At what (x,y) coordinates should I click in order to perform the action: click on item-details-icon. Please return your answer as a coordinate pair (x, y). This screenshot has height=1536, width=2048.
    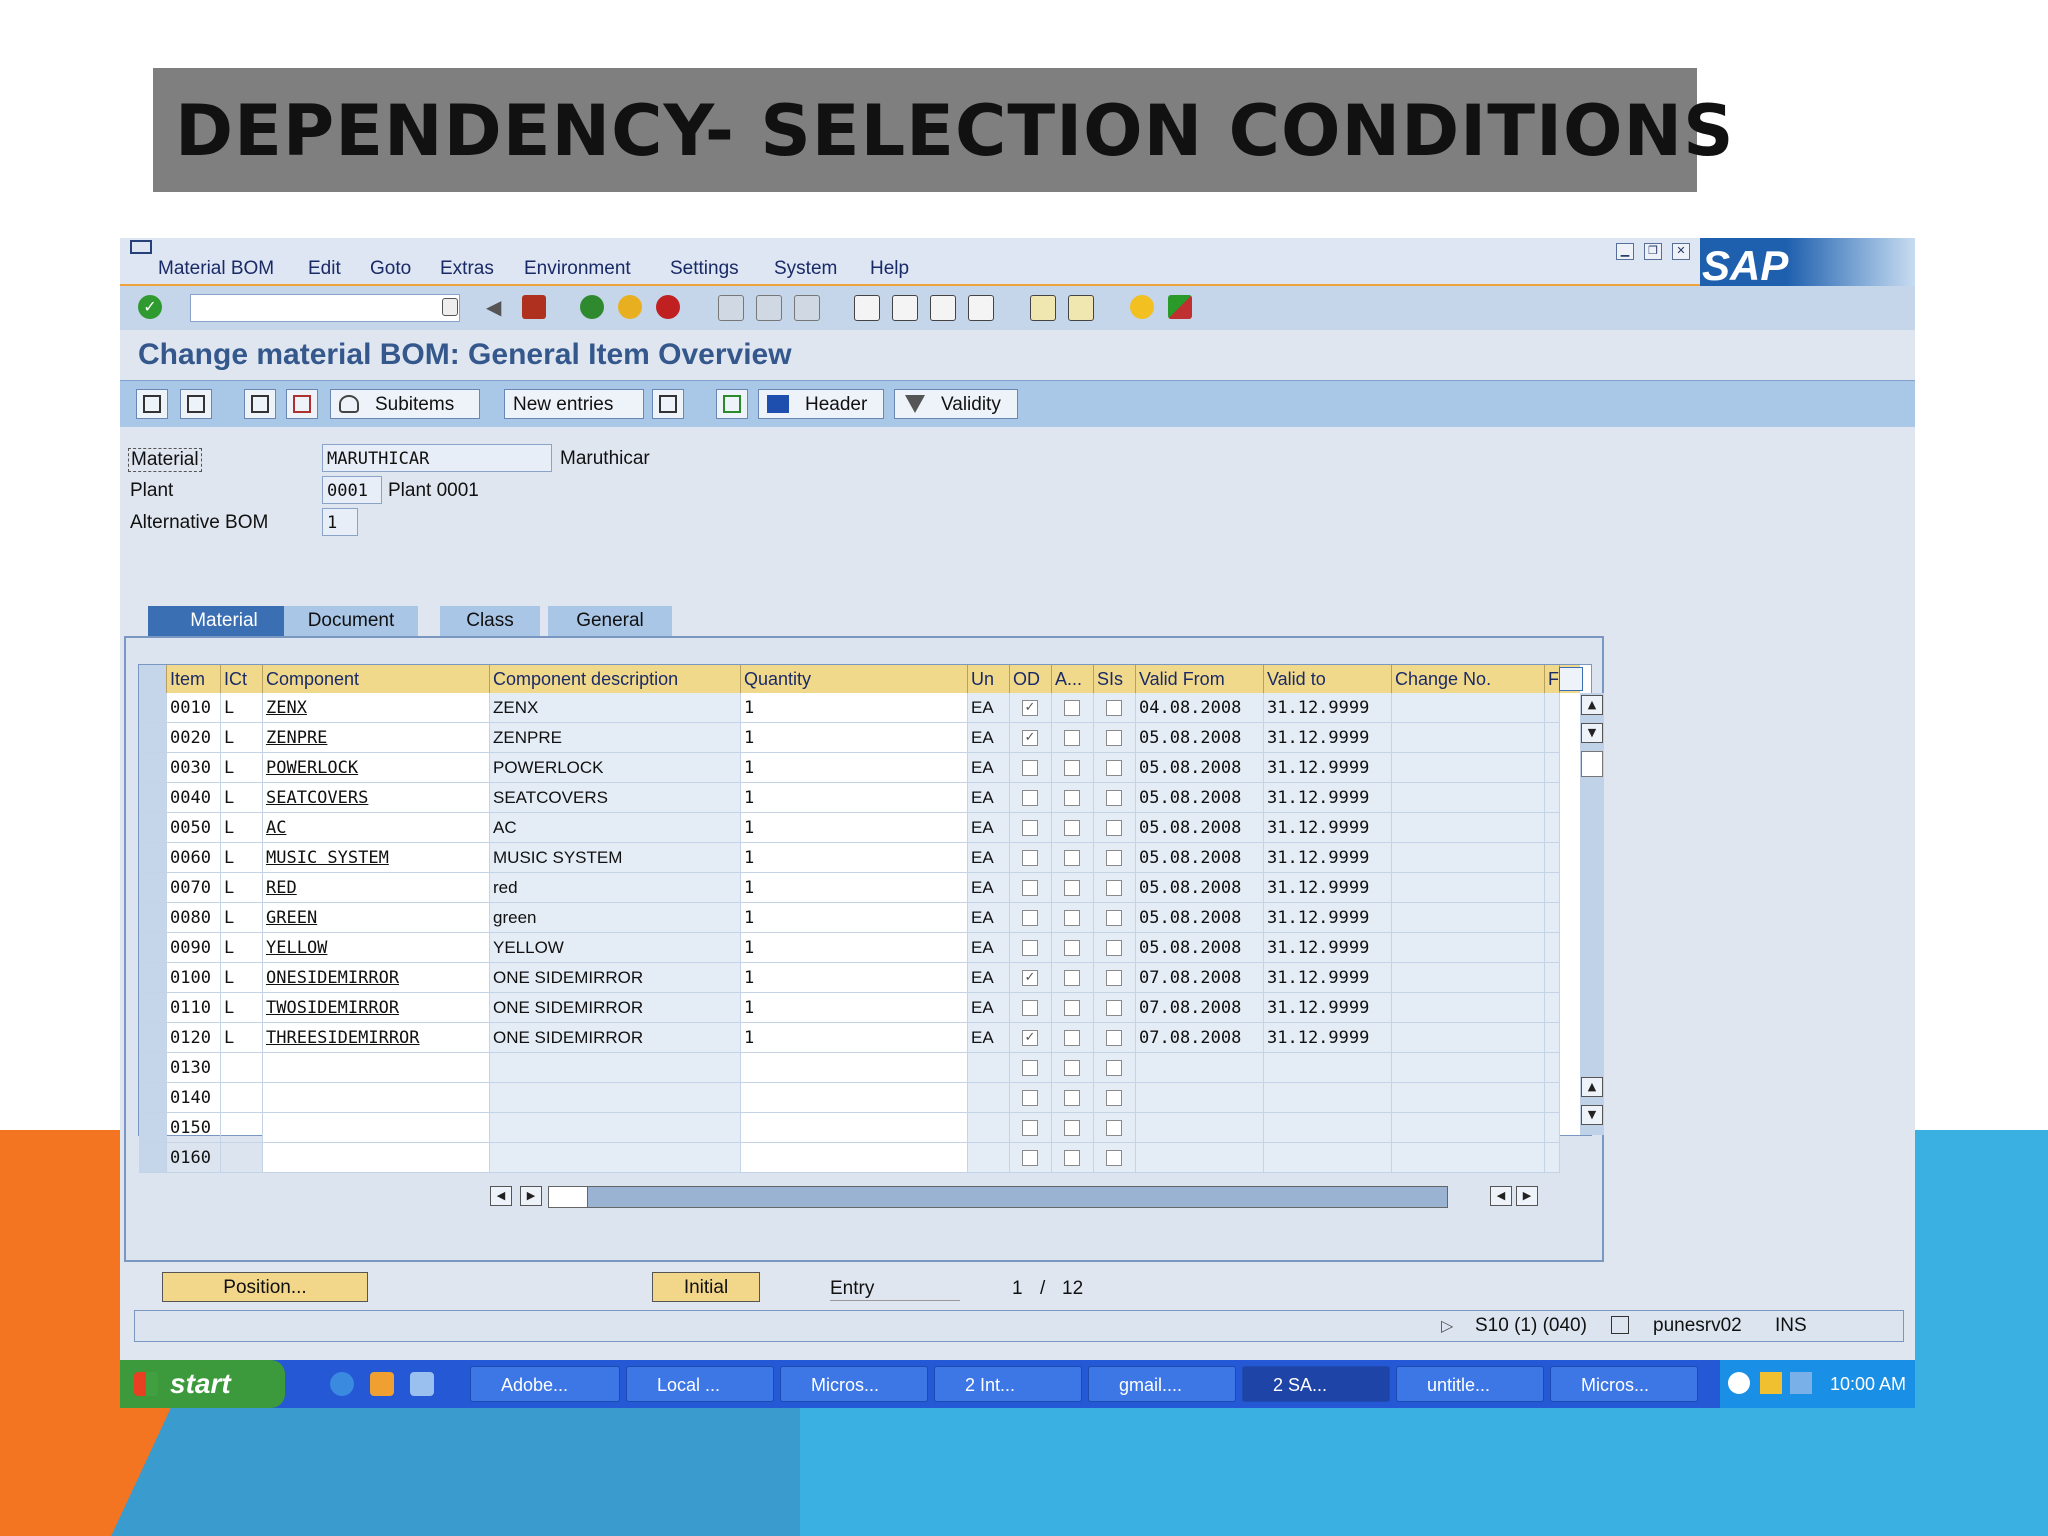
    Looking at the image, I should click on (260, 404).